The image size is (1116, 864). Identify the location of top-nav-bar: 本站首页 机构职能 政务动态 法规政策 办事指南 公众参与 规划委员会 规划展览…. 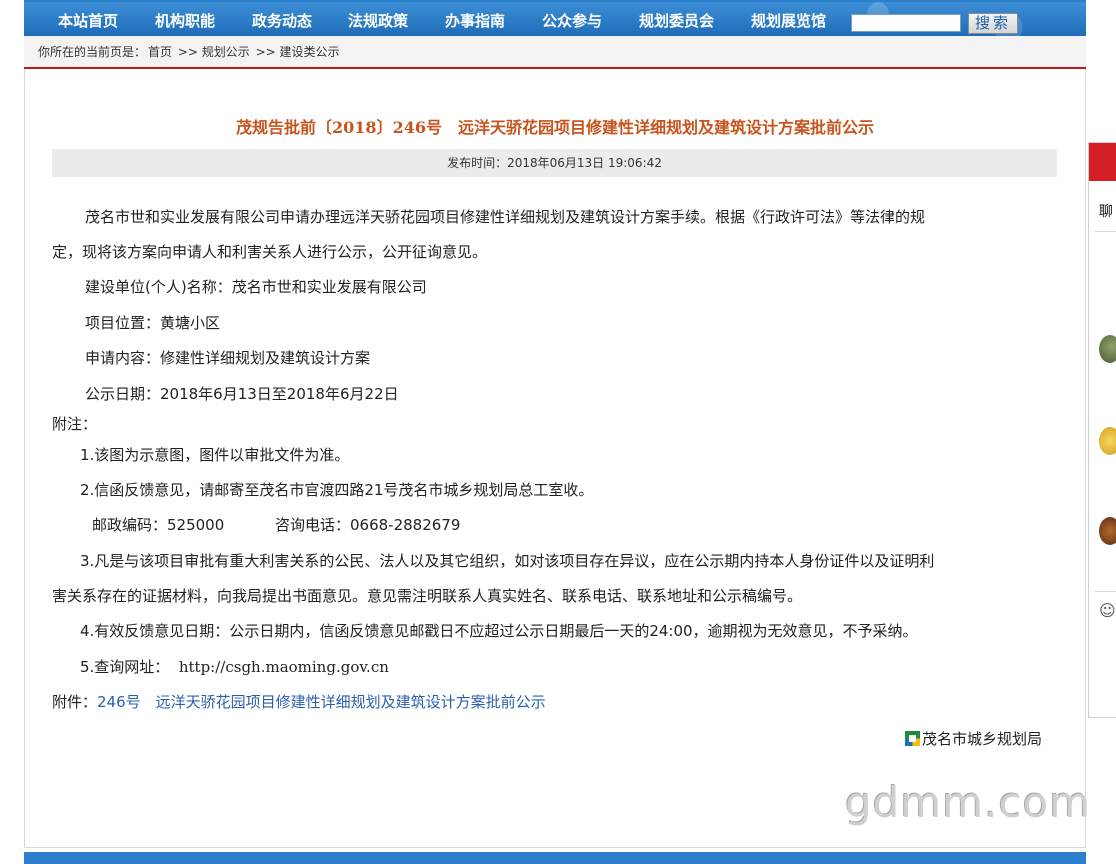
(555, 19).